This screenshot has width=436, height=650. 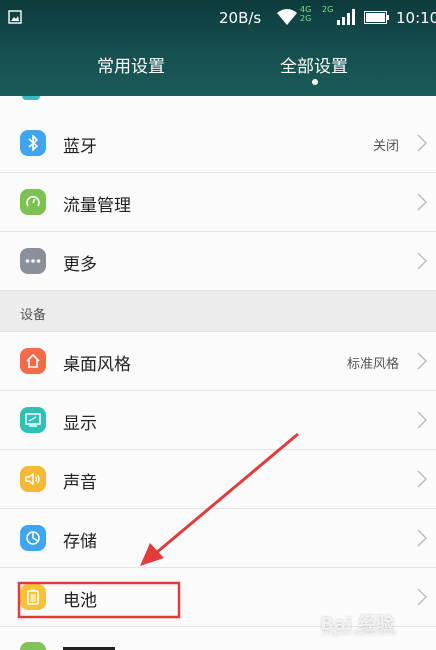 I want to click on more-dots-icon, so click(x=33, y=261).